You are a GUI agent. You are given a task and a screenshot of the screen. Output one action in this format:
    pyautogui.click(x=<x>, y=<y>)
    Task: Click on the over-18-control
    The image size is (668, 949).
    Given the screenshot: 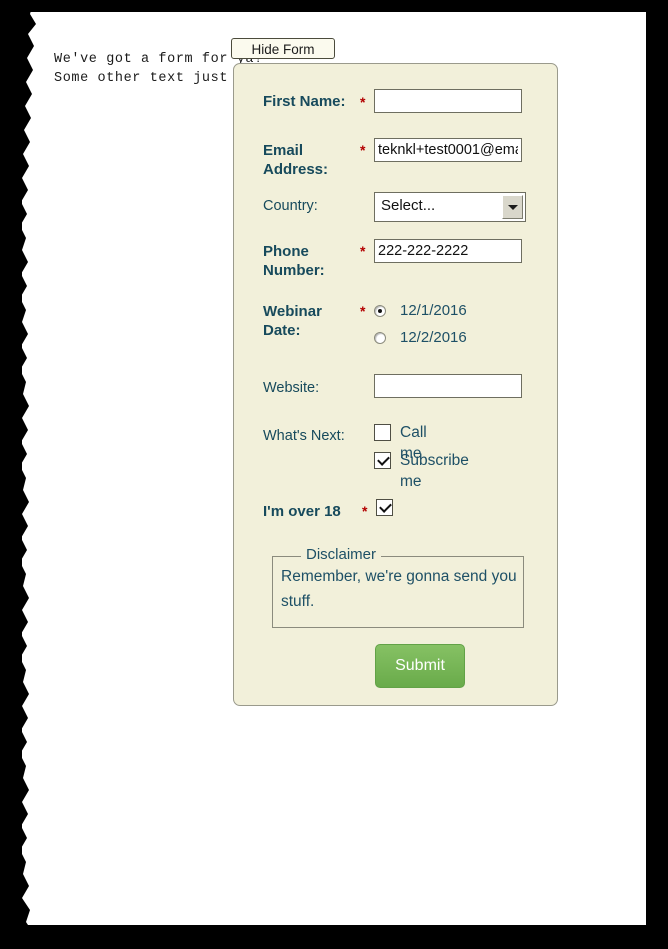 What is the action you would take?
    pyautogui.click(x=384, y=510)
    